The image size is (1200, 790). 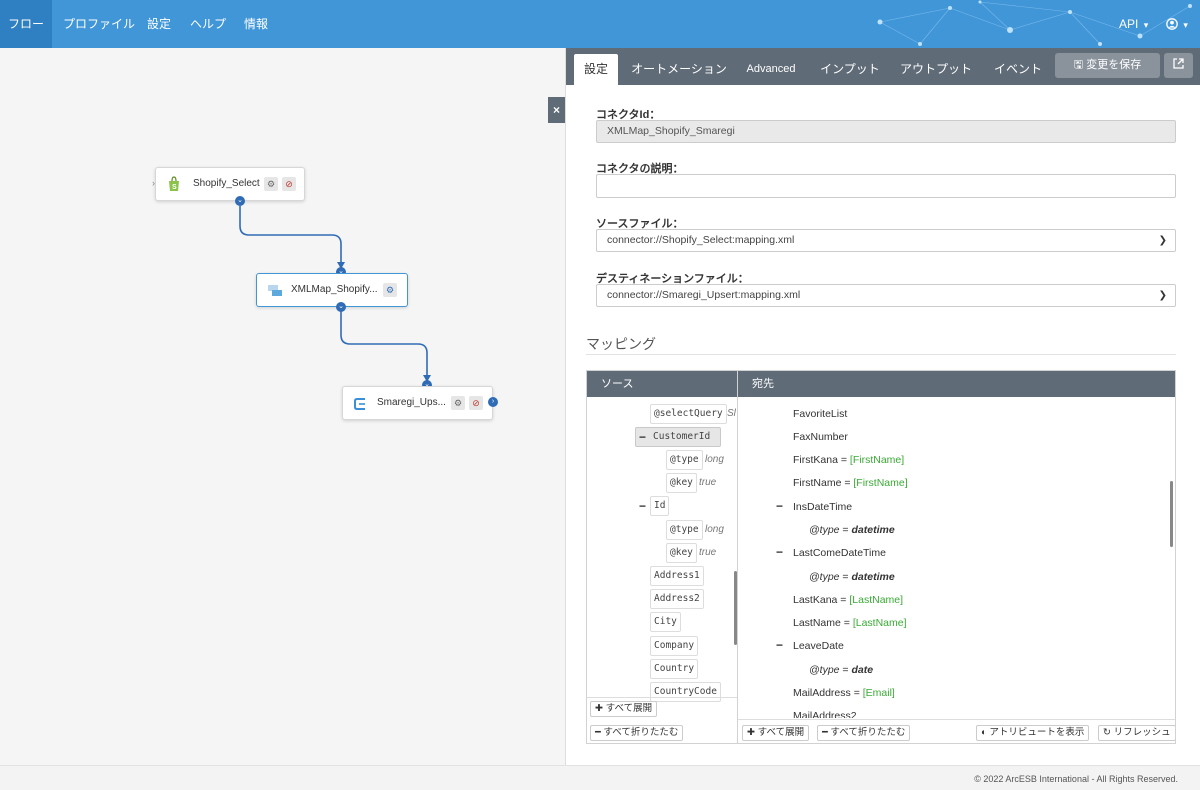 I want to click on connector-description-field, so click(x=886, y=186).